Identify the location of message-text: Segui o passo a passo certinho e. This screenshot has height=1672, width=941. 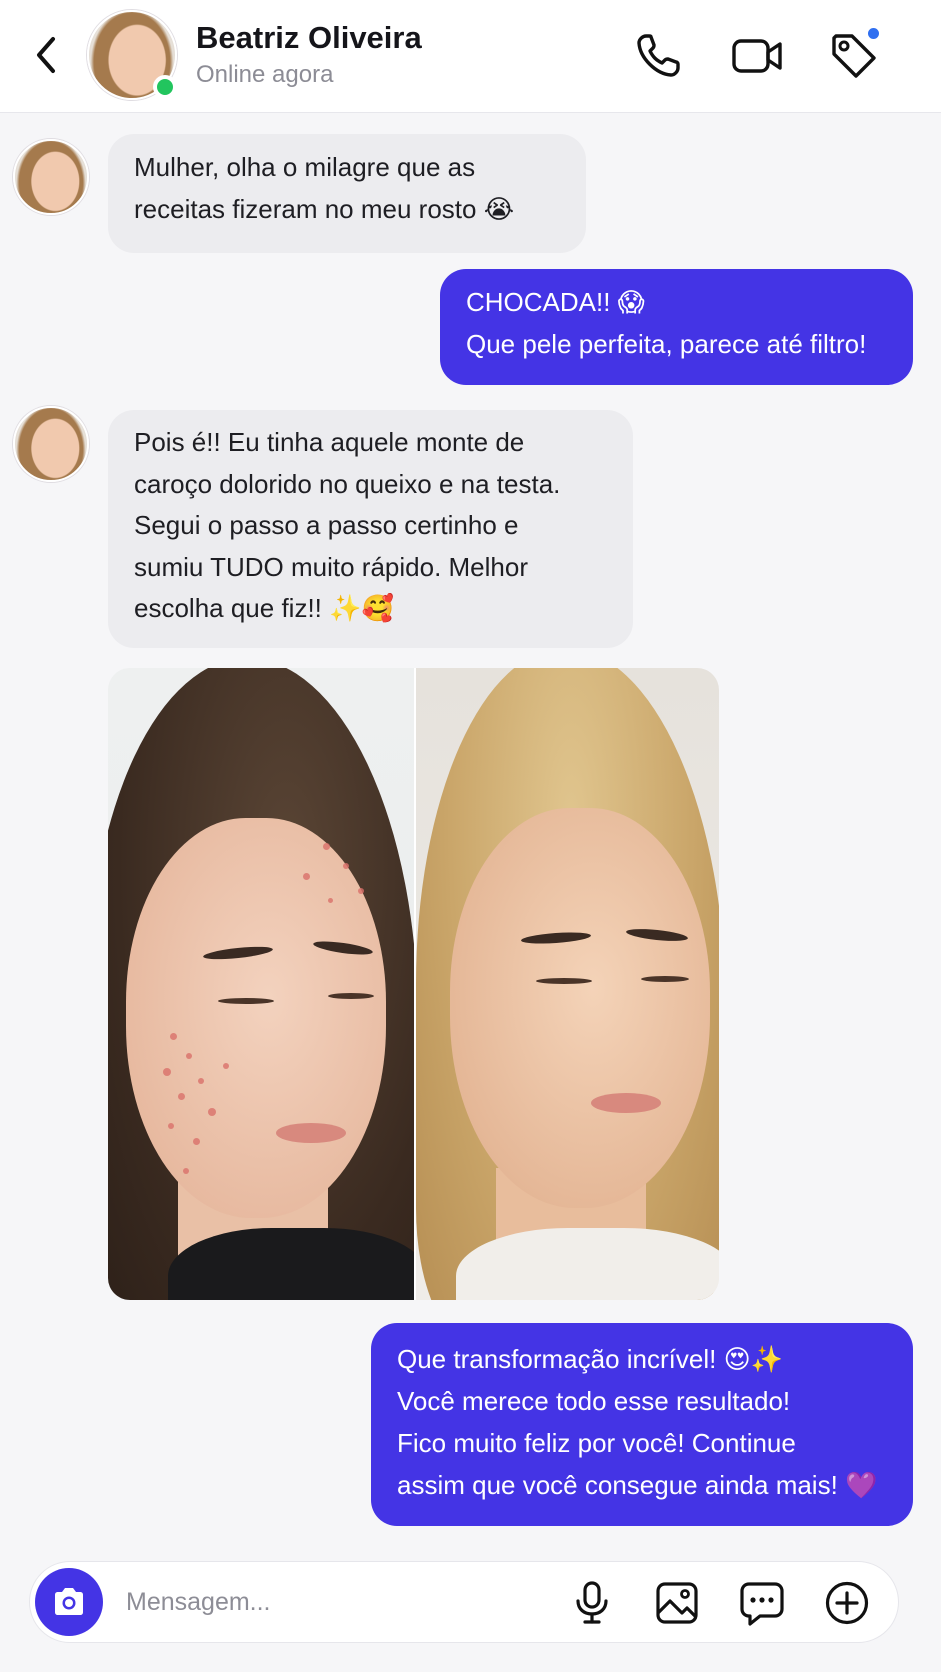
(326, 525).